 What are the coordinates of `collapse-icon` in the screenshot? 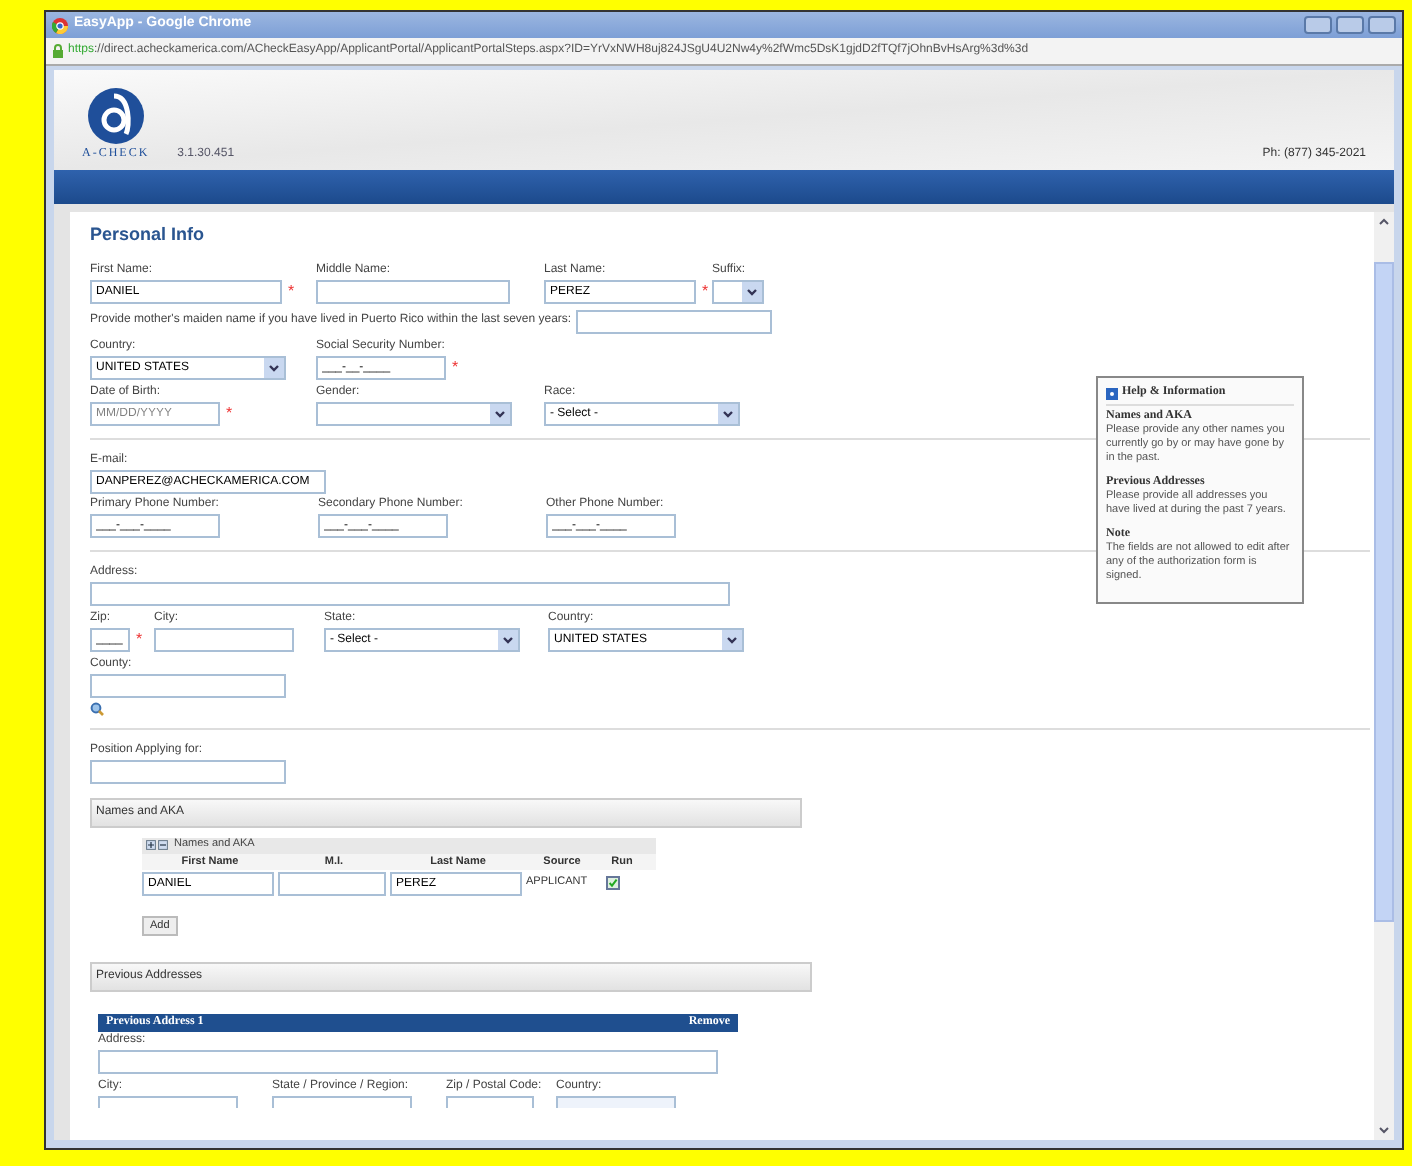 It's located at (163, 845).